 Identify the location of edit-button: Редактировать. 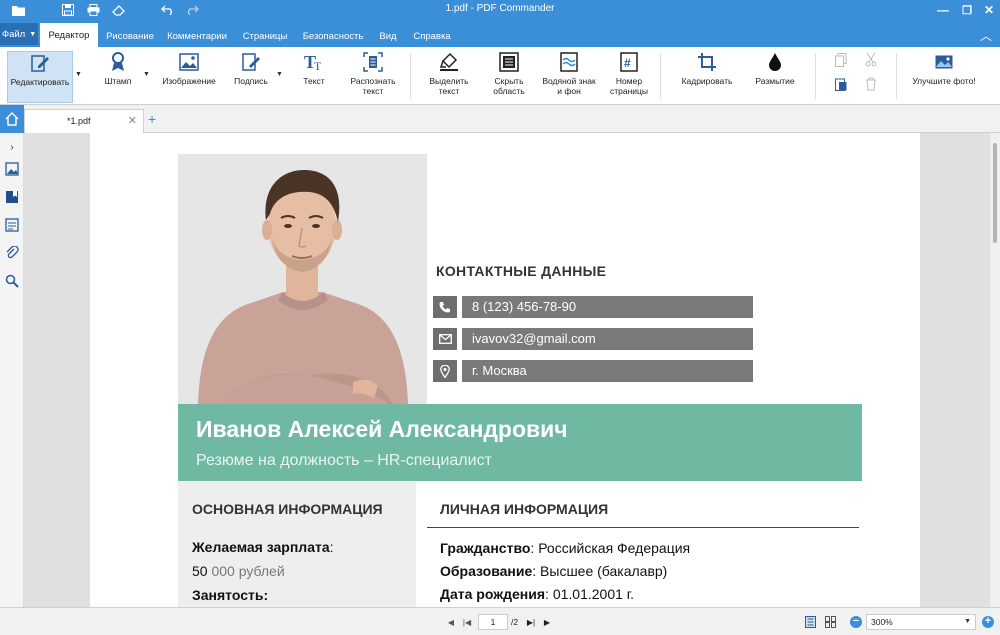
(40, 77).